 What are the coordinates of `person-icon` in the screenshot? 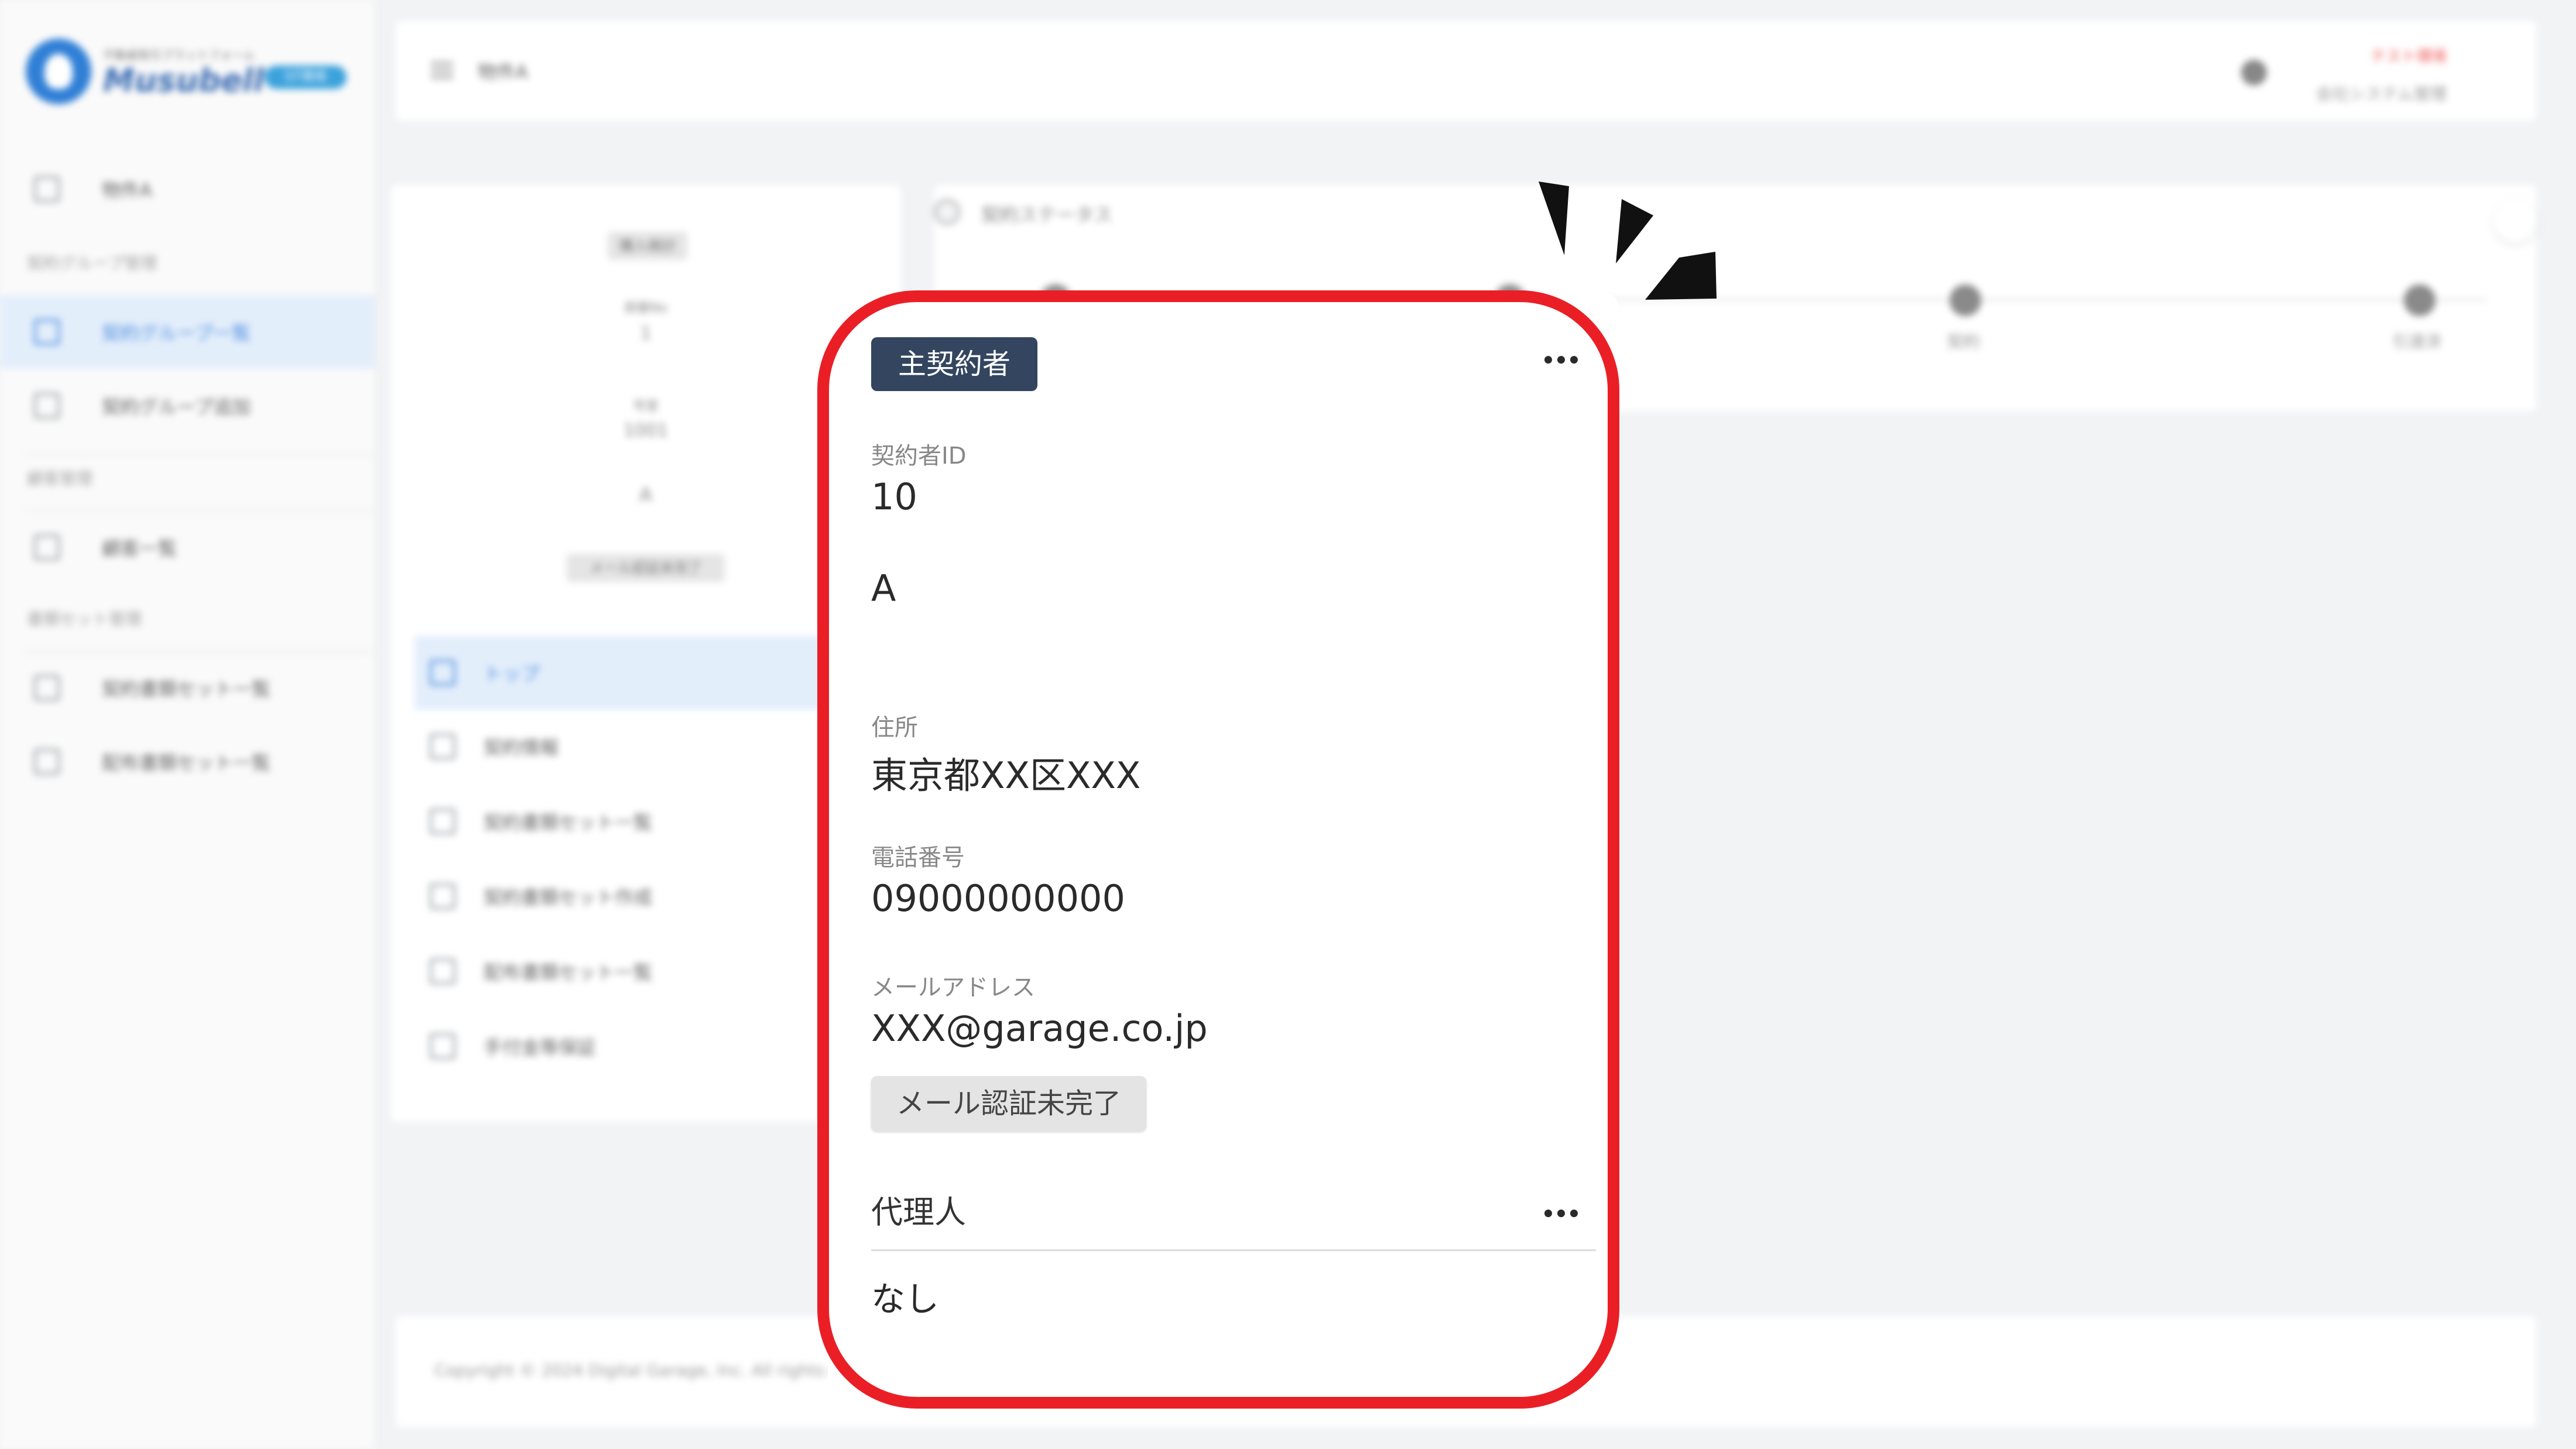 It's located at (47, 547).